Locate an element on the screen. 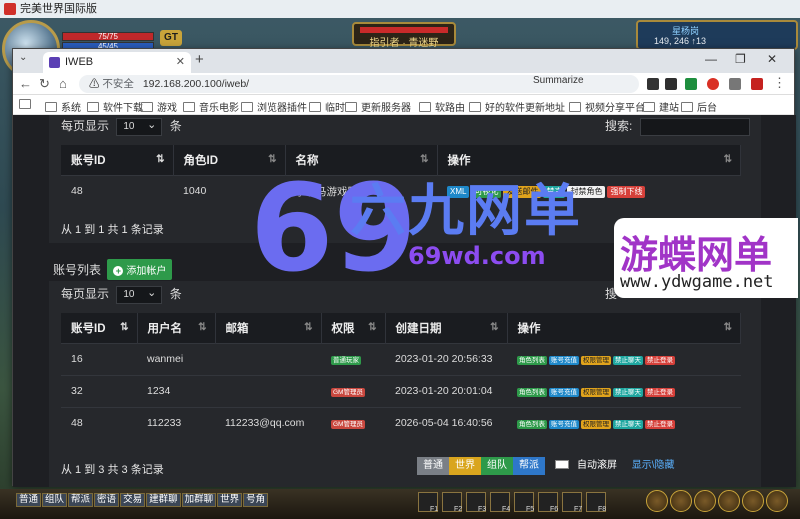  close-window-button: ✕ is located at coordinates (772, 59).